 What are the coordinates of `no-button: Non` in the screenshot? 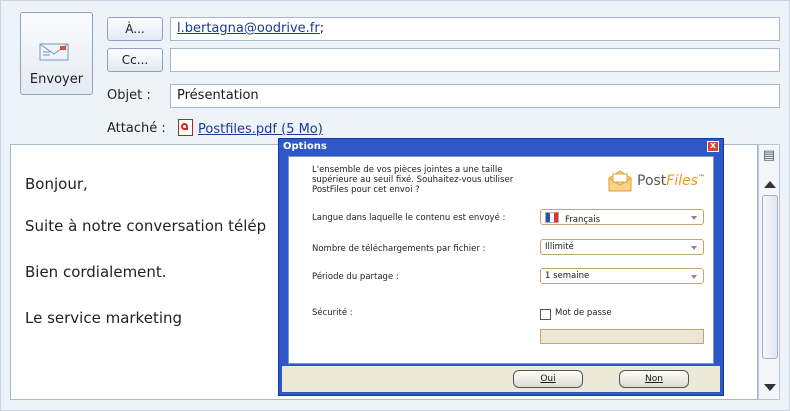 It's located at (654, 379).